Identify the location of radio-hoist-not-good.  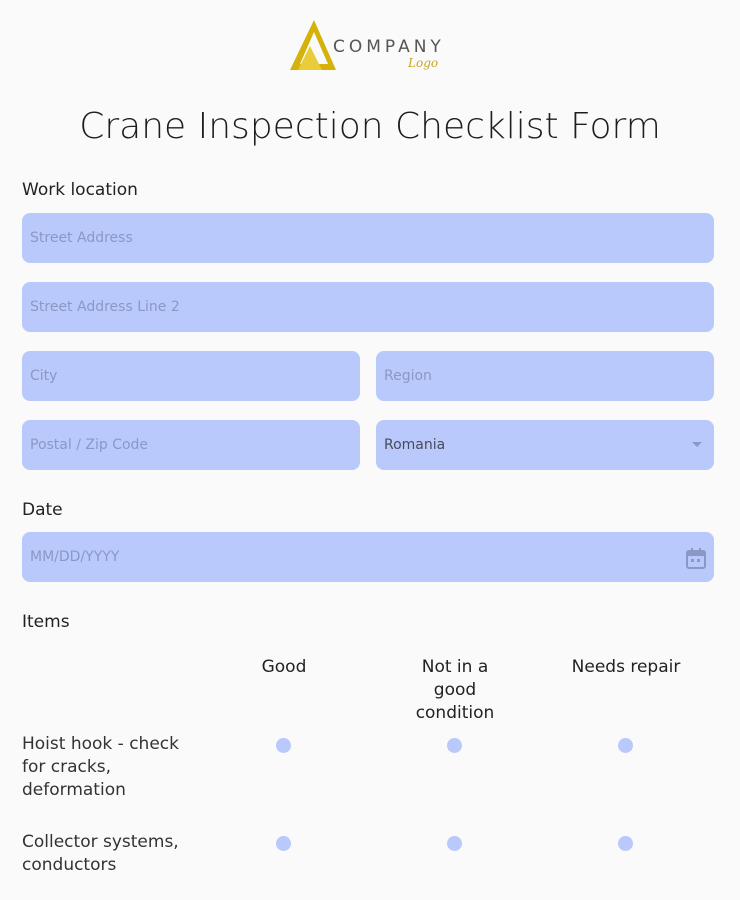
(454, 745).